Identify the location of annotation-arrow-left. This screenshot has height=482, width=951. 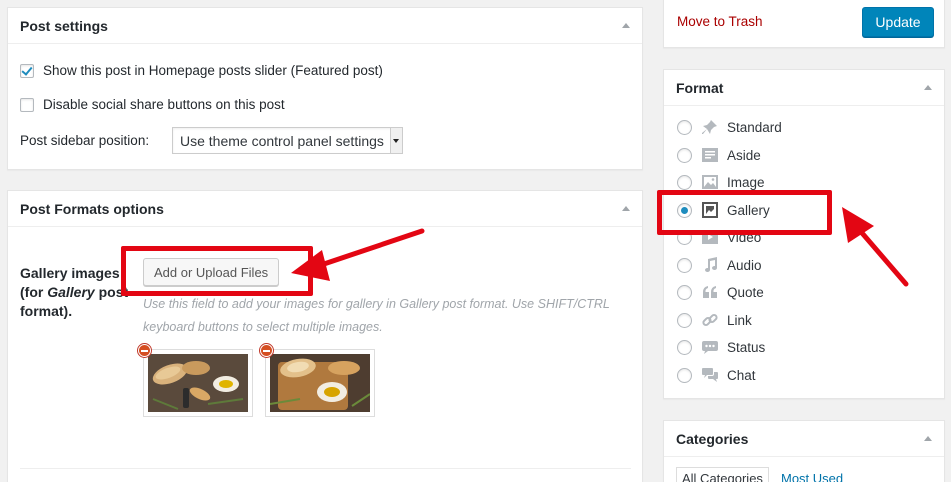
(358, 254).